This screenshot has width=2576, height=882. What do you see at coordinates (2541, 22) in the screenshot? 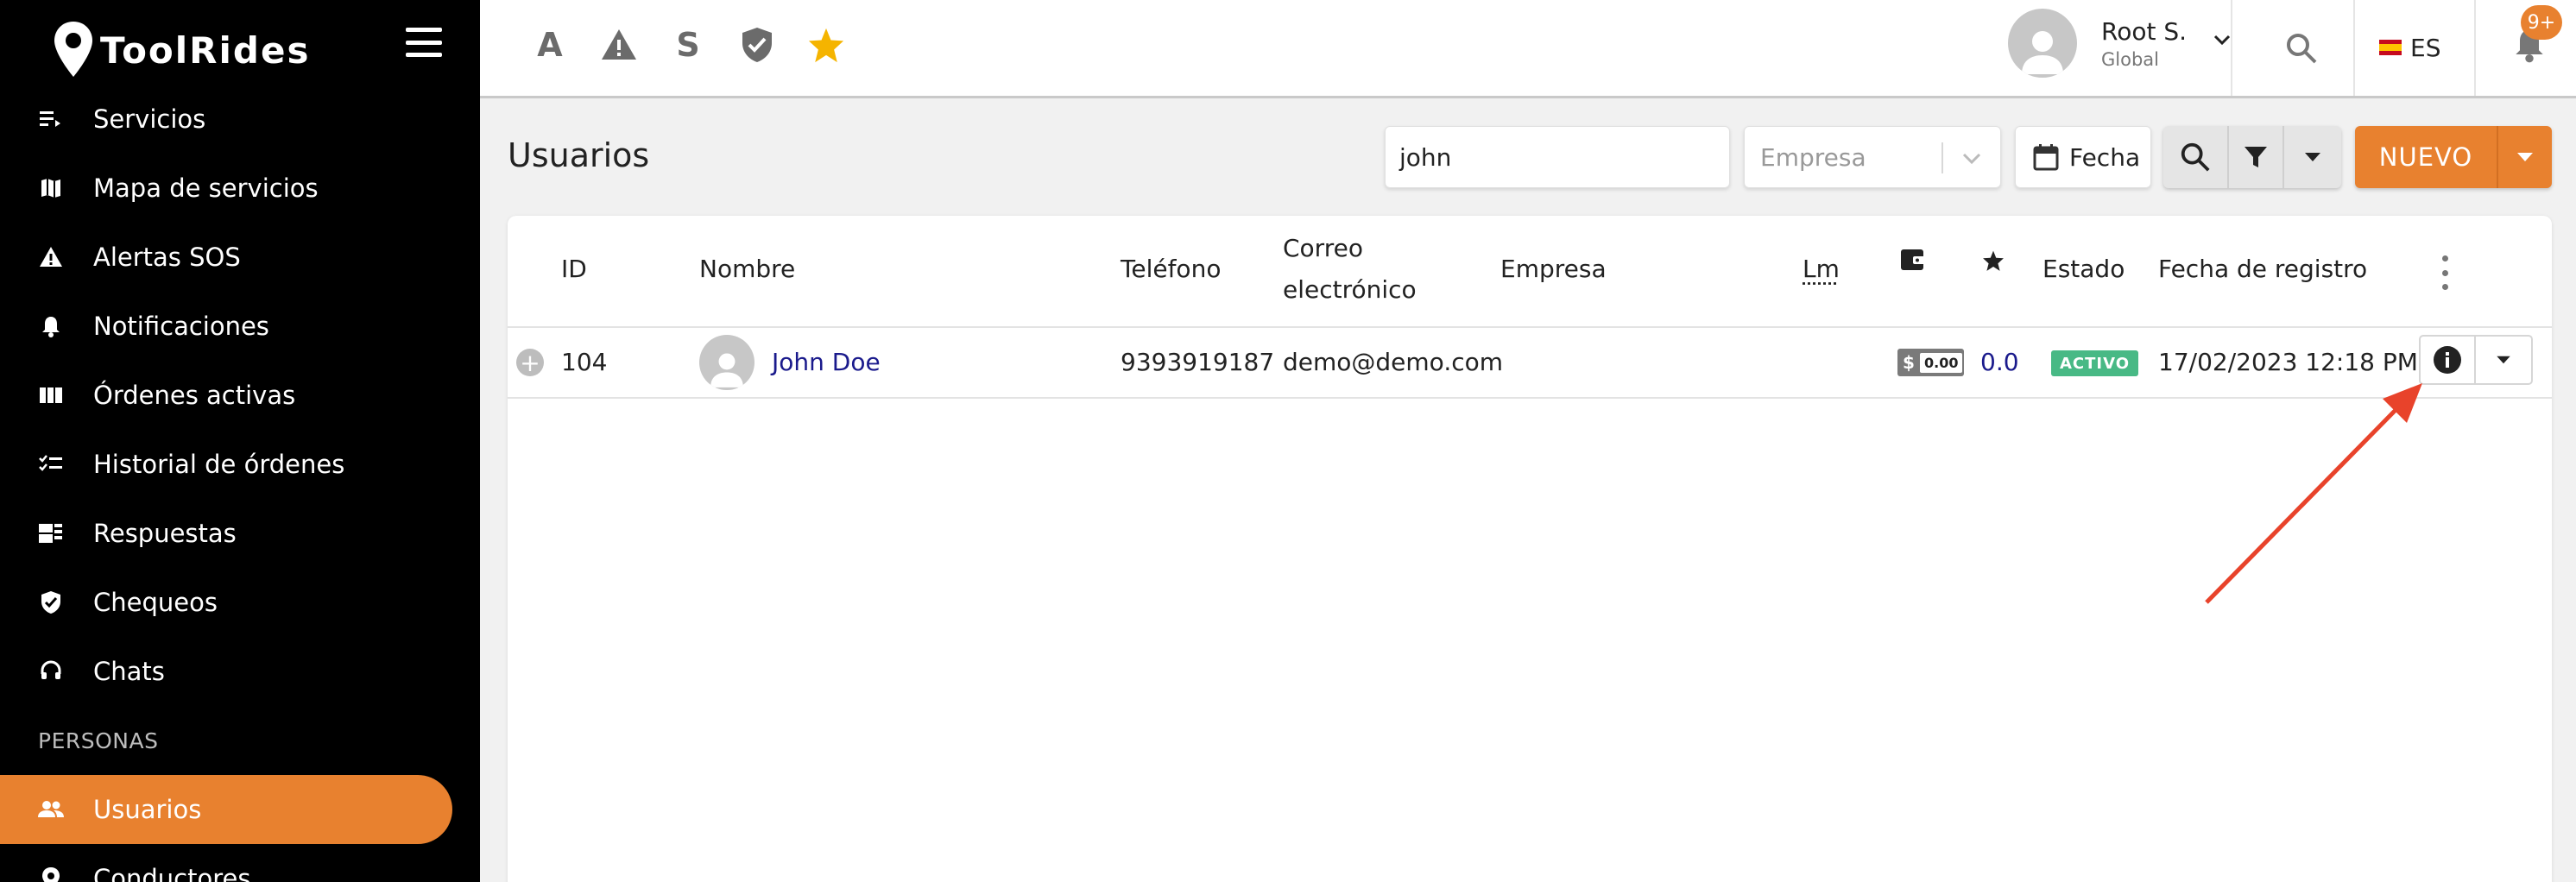
I see `notifications-badge: 9+` at bounding box center [2541, 22].